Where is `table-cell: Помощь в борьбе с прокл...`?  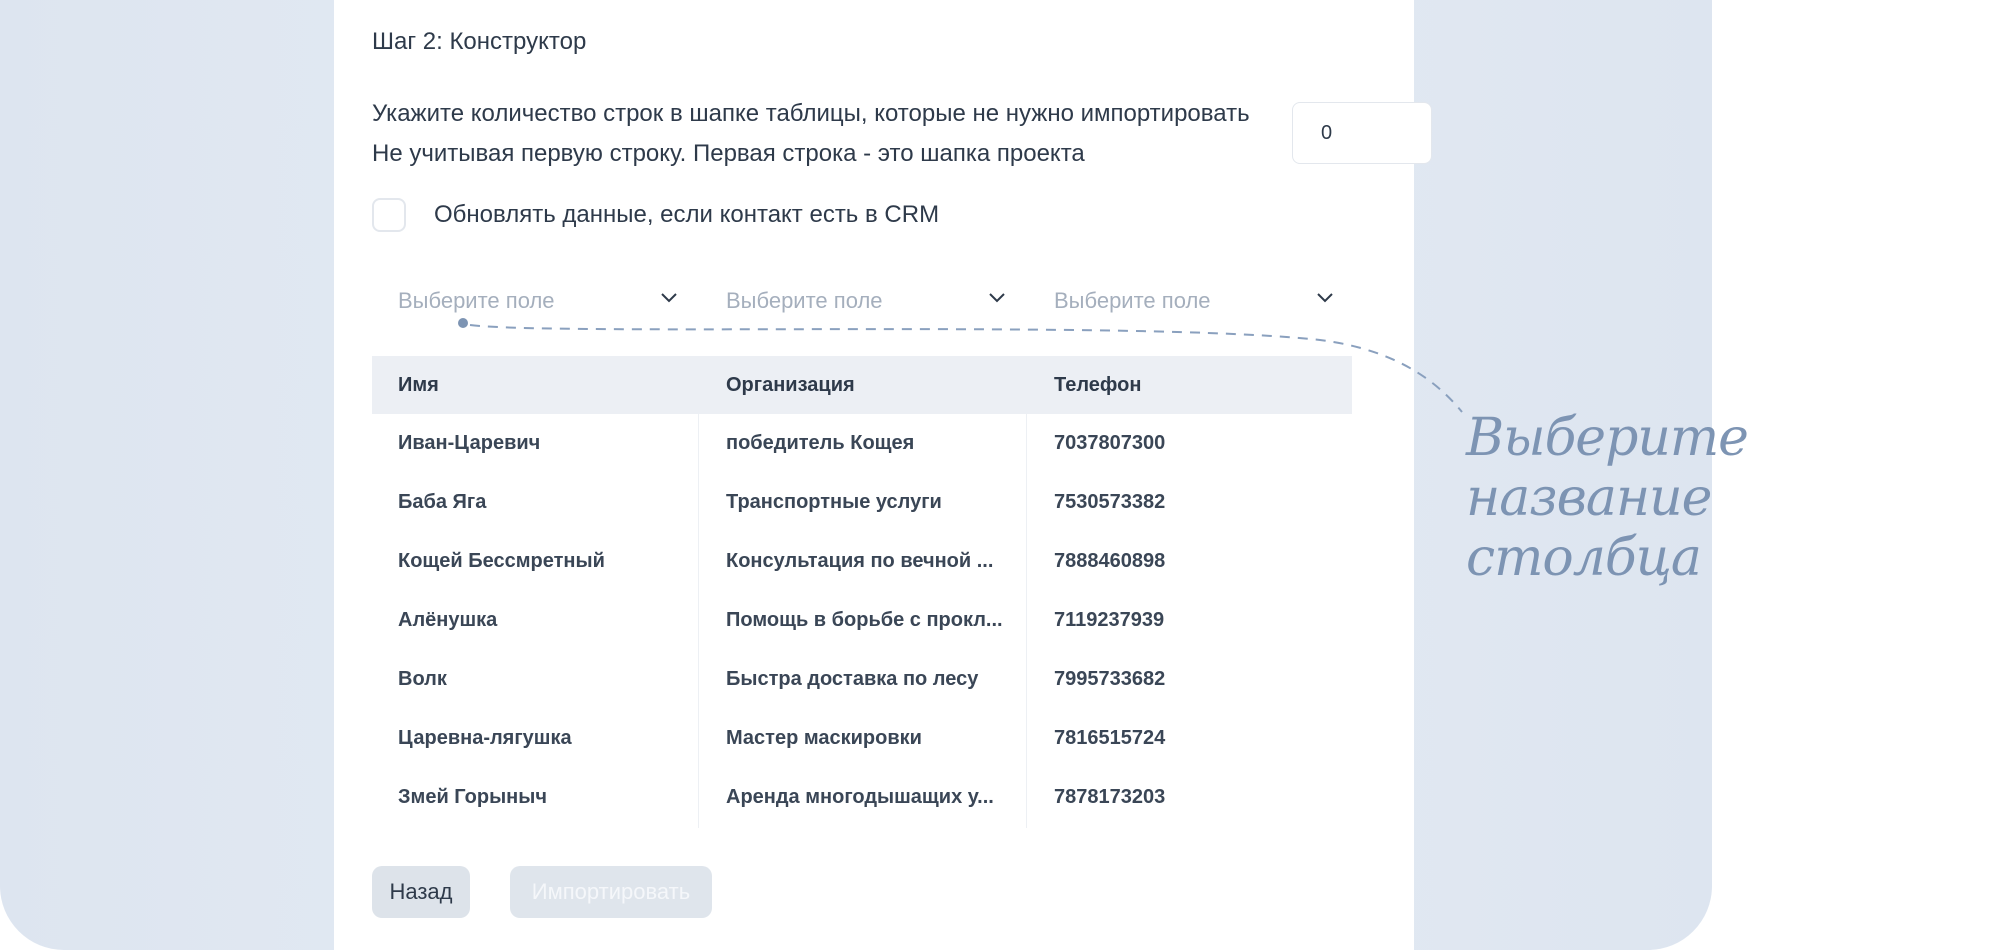
table-cell: Помощь в борьбе с прокл... is located at coordinates (864, 620).